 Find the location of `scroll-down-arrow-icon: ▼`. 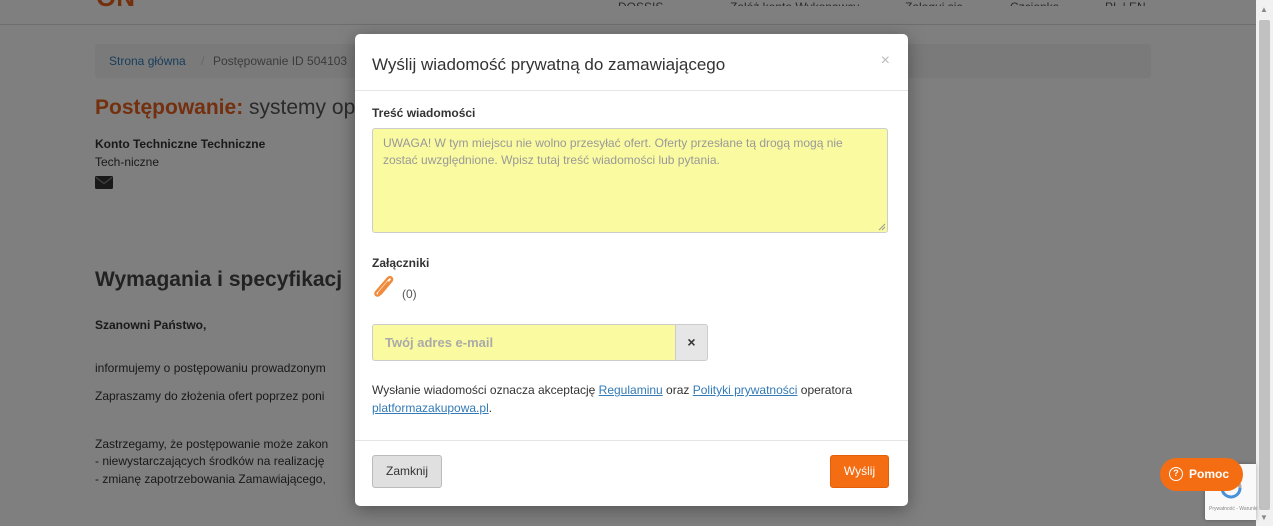

scroll-down-arrow-icon: ▼ is located at coordinates (1264, 518).